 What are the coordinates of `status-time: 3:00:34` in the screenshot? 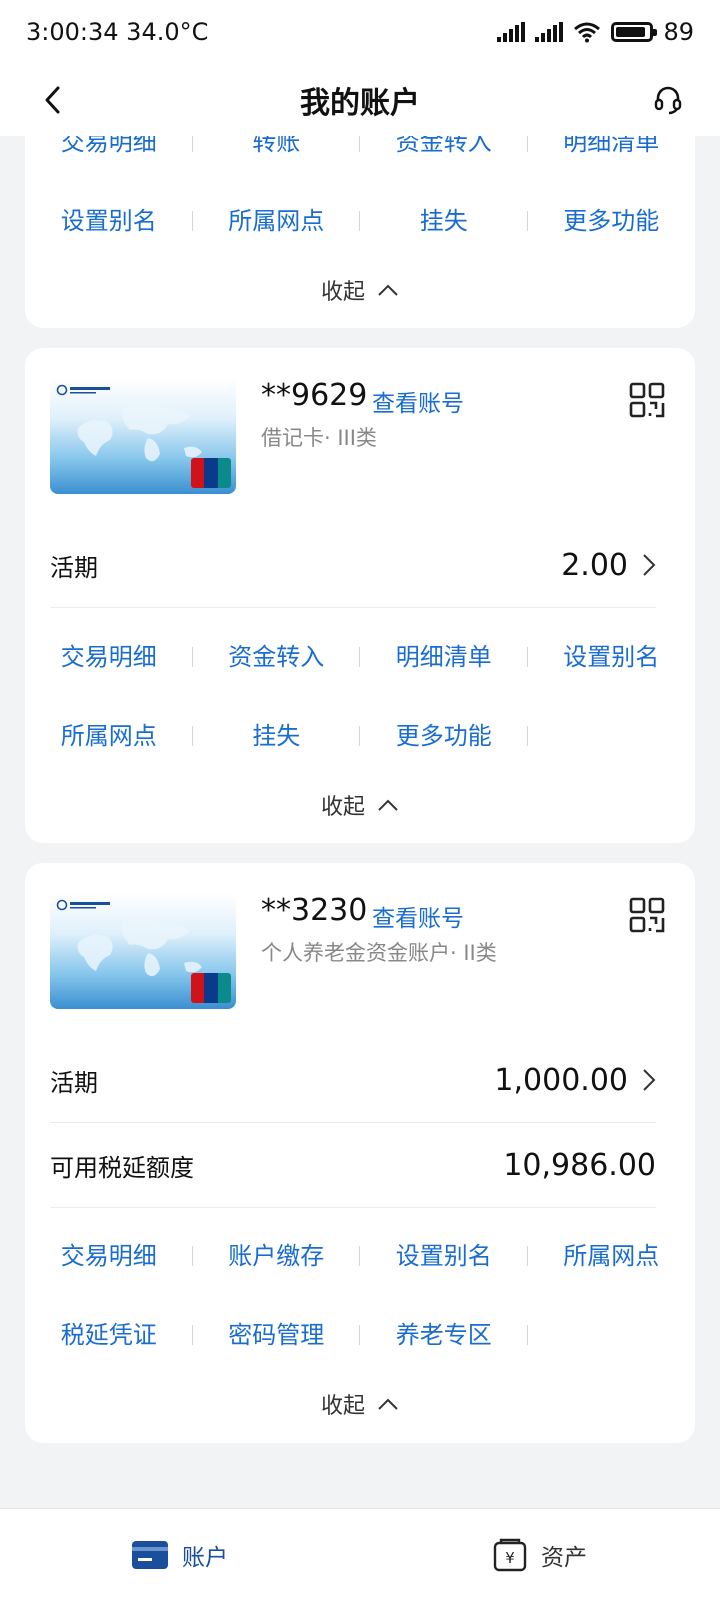 It's located at (72, 32).